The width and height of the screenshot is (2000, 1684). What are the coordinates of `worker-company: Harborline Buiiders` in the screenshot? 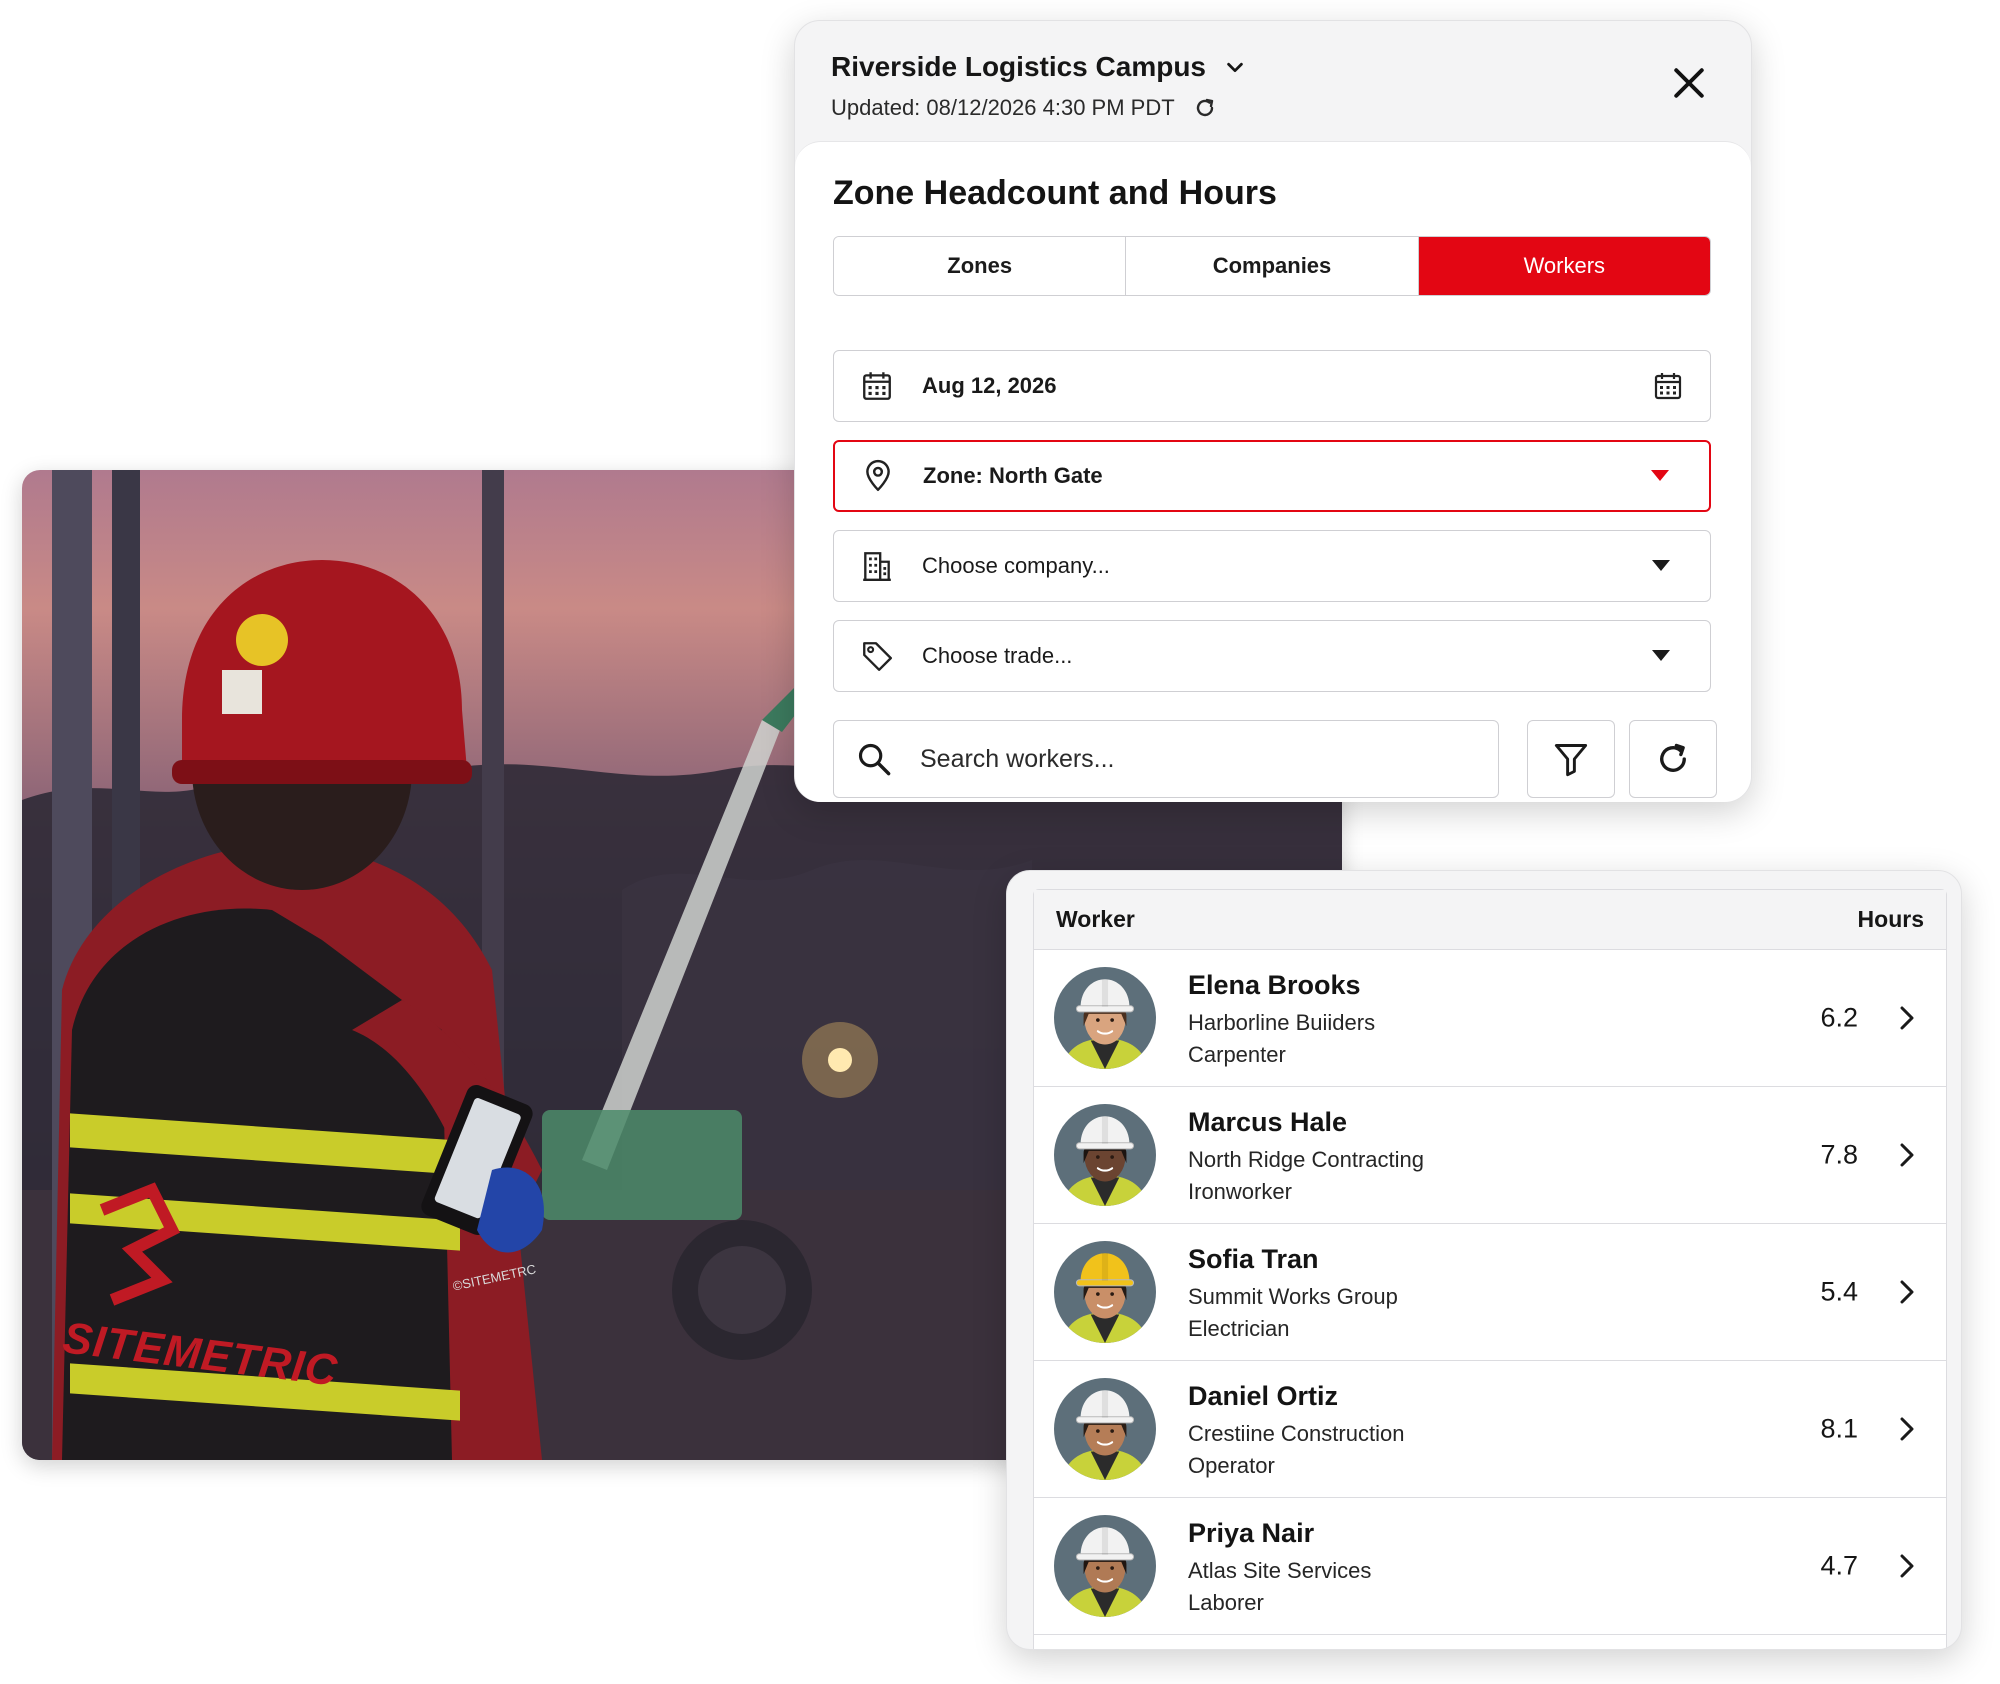 It's located at (1282, 1022).